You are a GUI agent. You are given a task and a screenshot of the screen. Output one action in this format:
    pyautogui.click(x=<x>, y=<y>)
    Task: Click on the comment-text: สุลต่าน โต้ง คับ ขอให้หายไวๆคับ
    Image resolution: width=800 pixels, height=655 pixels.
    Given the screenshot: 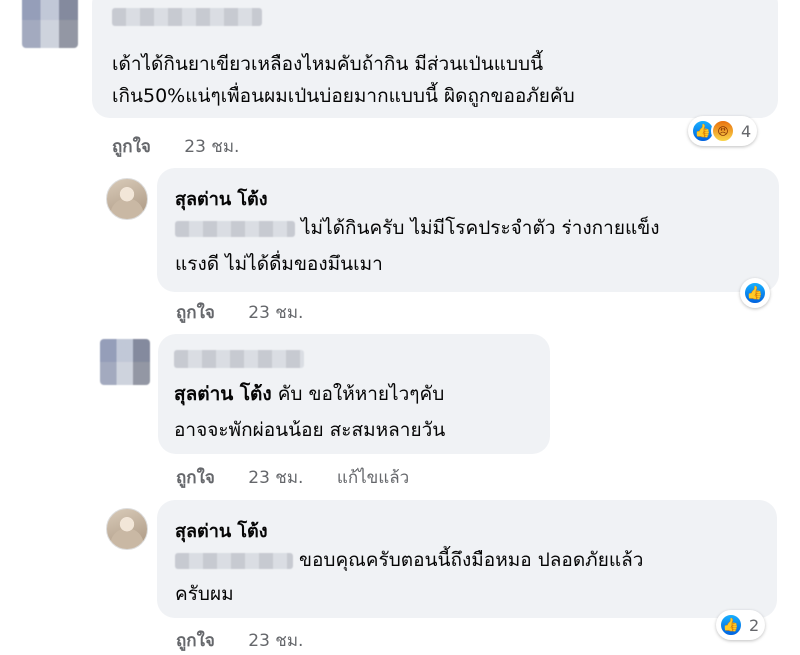 What is the action you would take?
    pyautogui.click(x=309, y=394)
    